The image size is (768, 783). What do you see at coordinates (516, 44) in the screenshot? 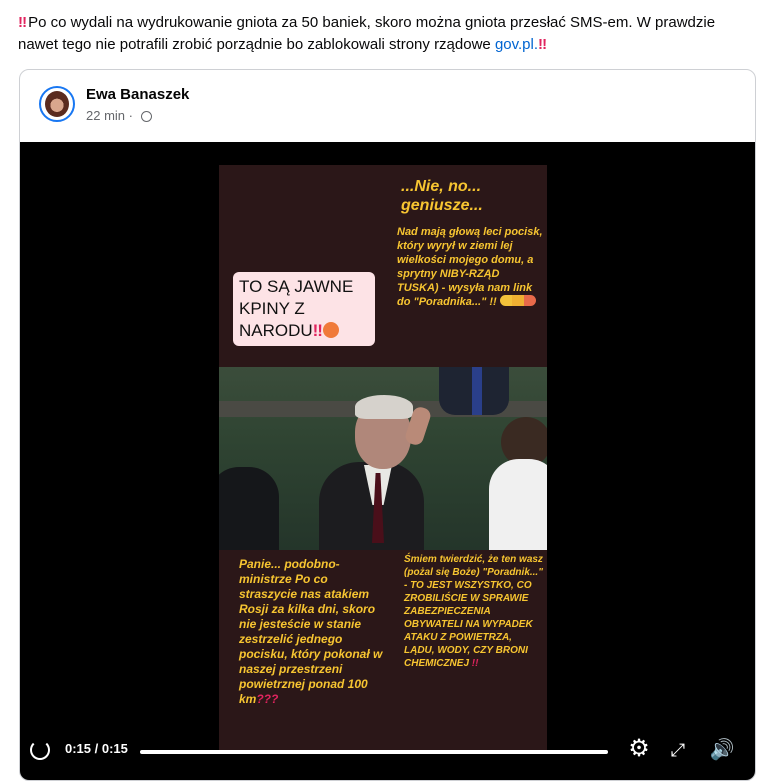
I see `gov-link: gov.pl.` at bounding box center [516, 44].